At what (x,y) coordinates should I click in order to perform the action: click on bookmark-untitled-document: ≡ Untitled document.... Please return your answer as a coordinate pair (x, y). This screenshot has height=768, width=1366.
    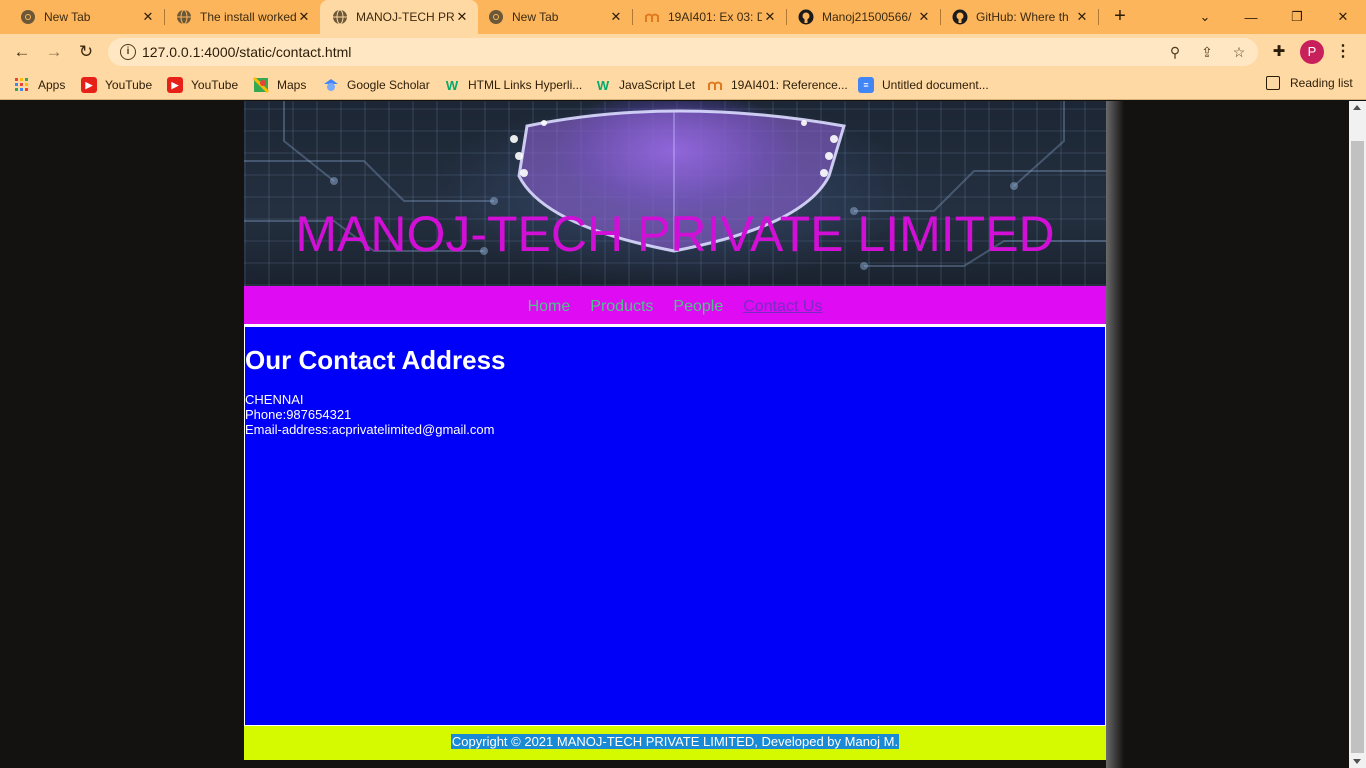
    Looking at the image, I should click on (923, 85).